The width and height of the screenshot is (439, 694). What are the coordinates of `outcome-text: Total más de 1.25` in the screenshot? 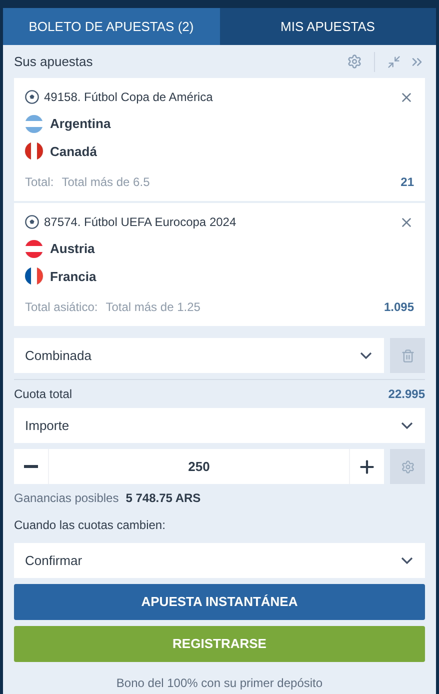 It's located at (153, 307).